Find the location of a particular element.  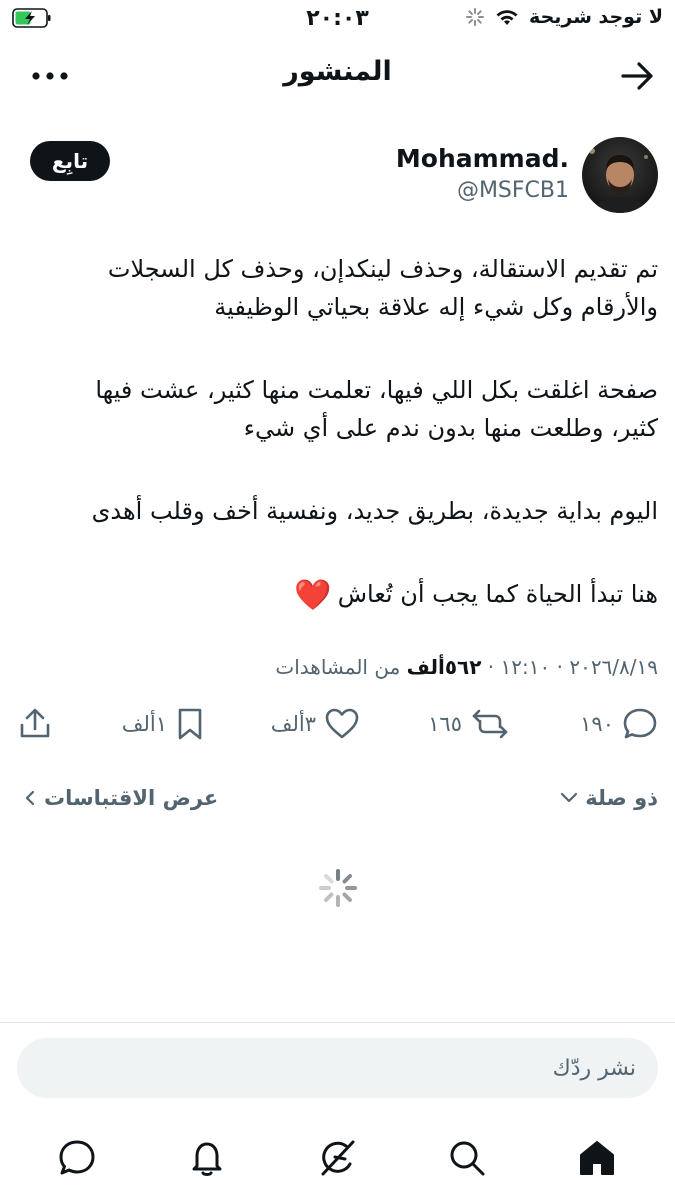

tweet-line: كثير، وطلعت منها بدون ندم على أي شيء is located at coordinates (450, 428).